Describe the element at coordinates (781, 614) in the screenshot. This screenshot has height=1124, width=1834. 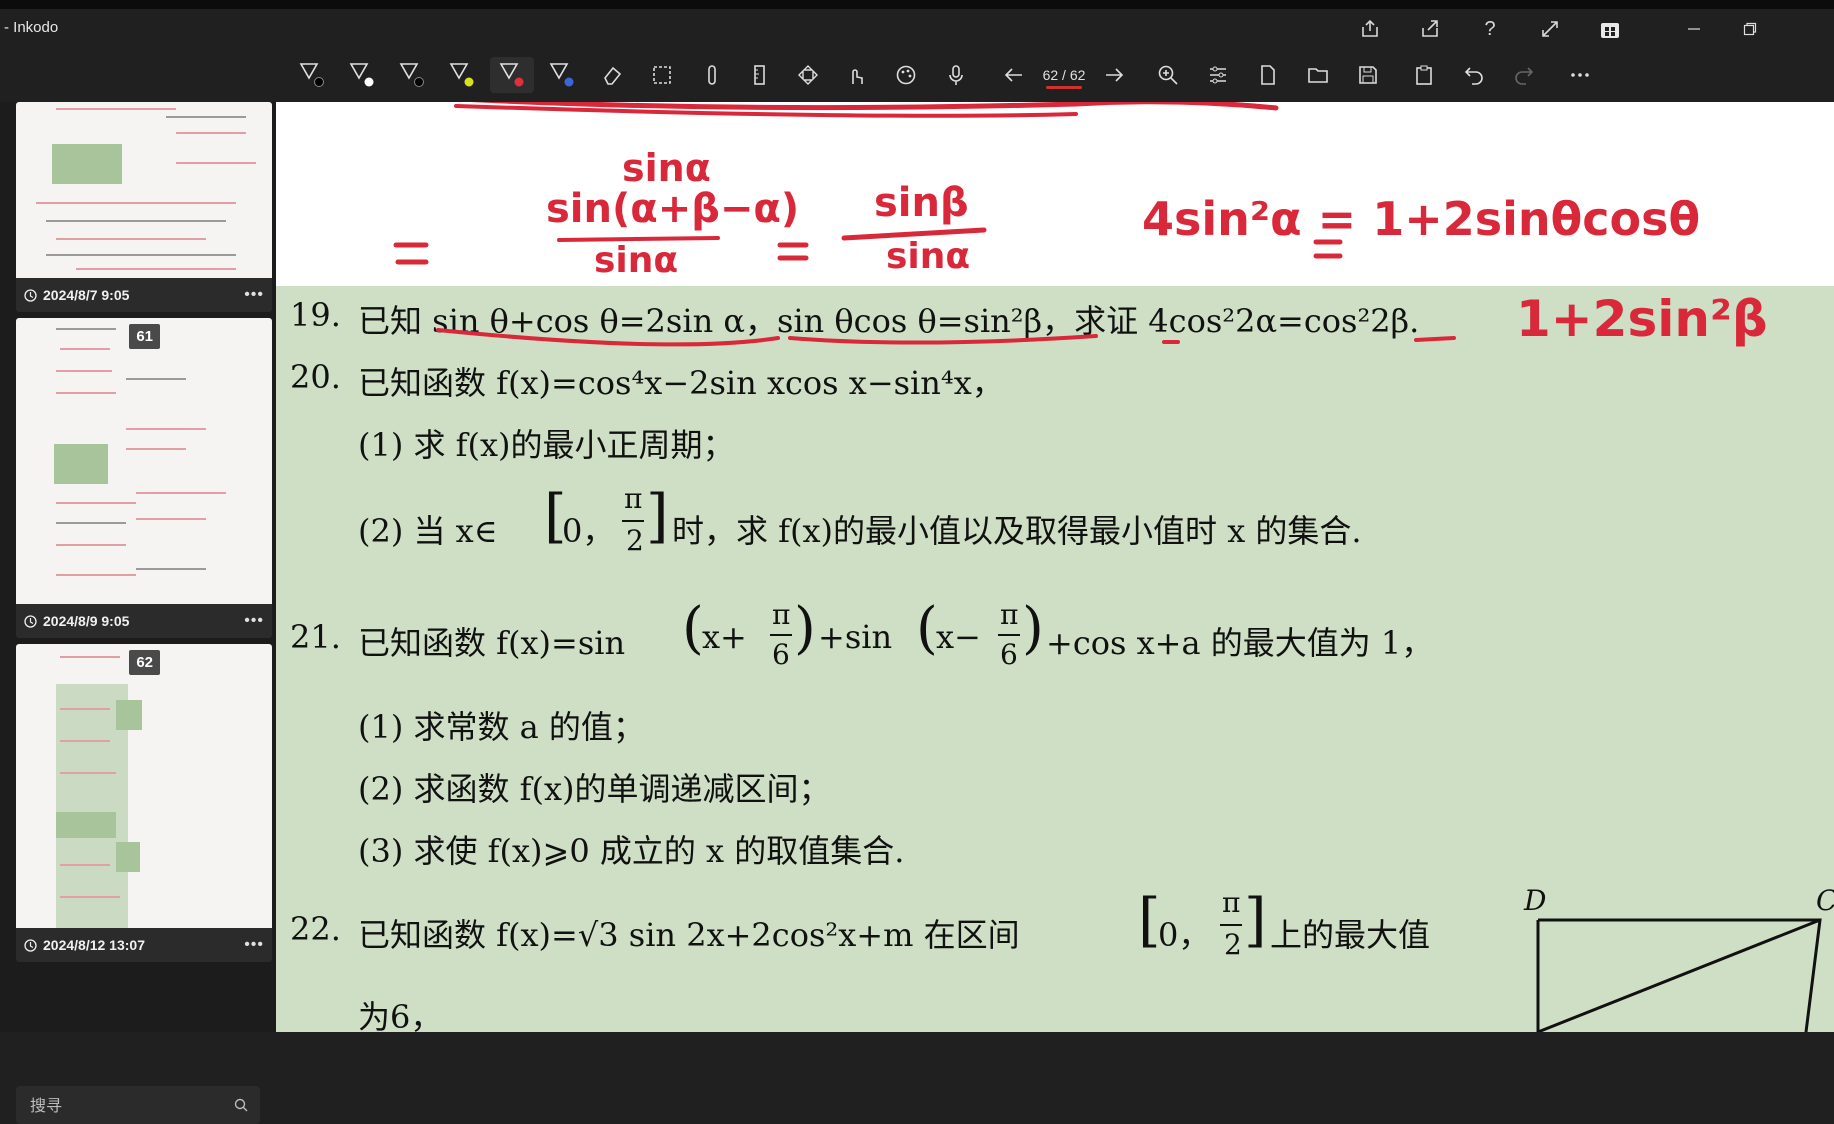
I see `problem-21-pi-a: π` at that location.